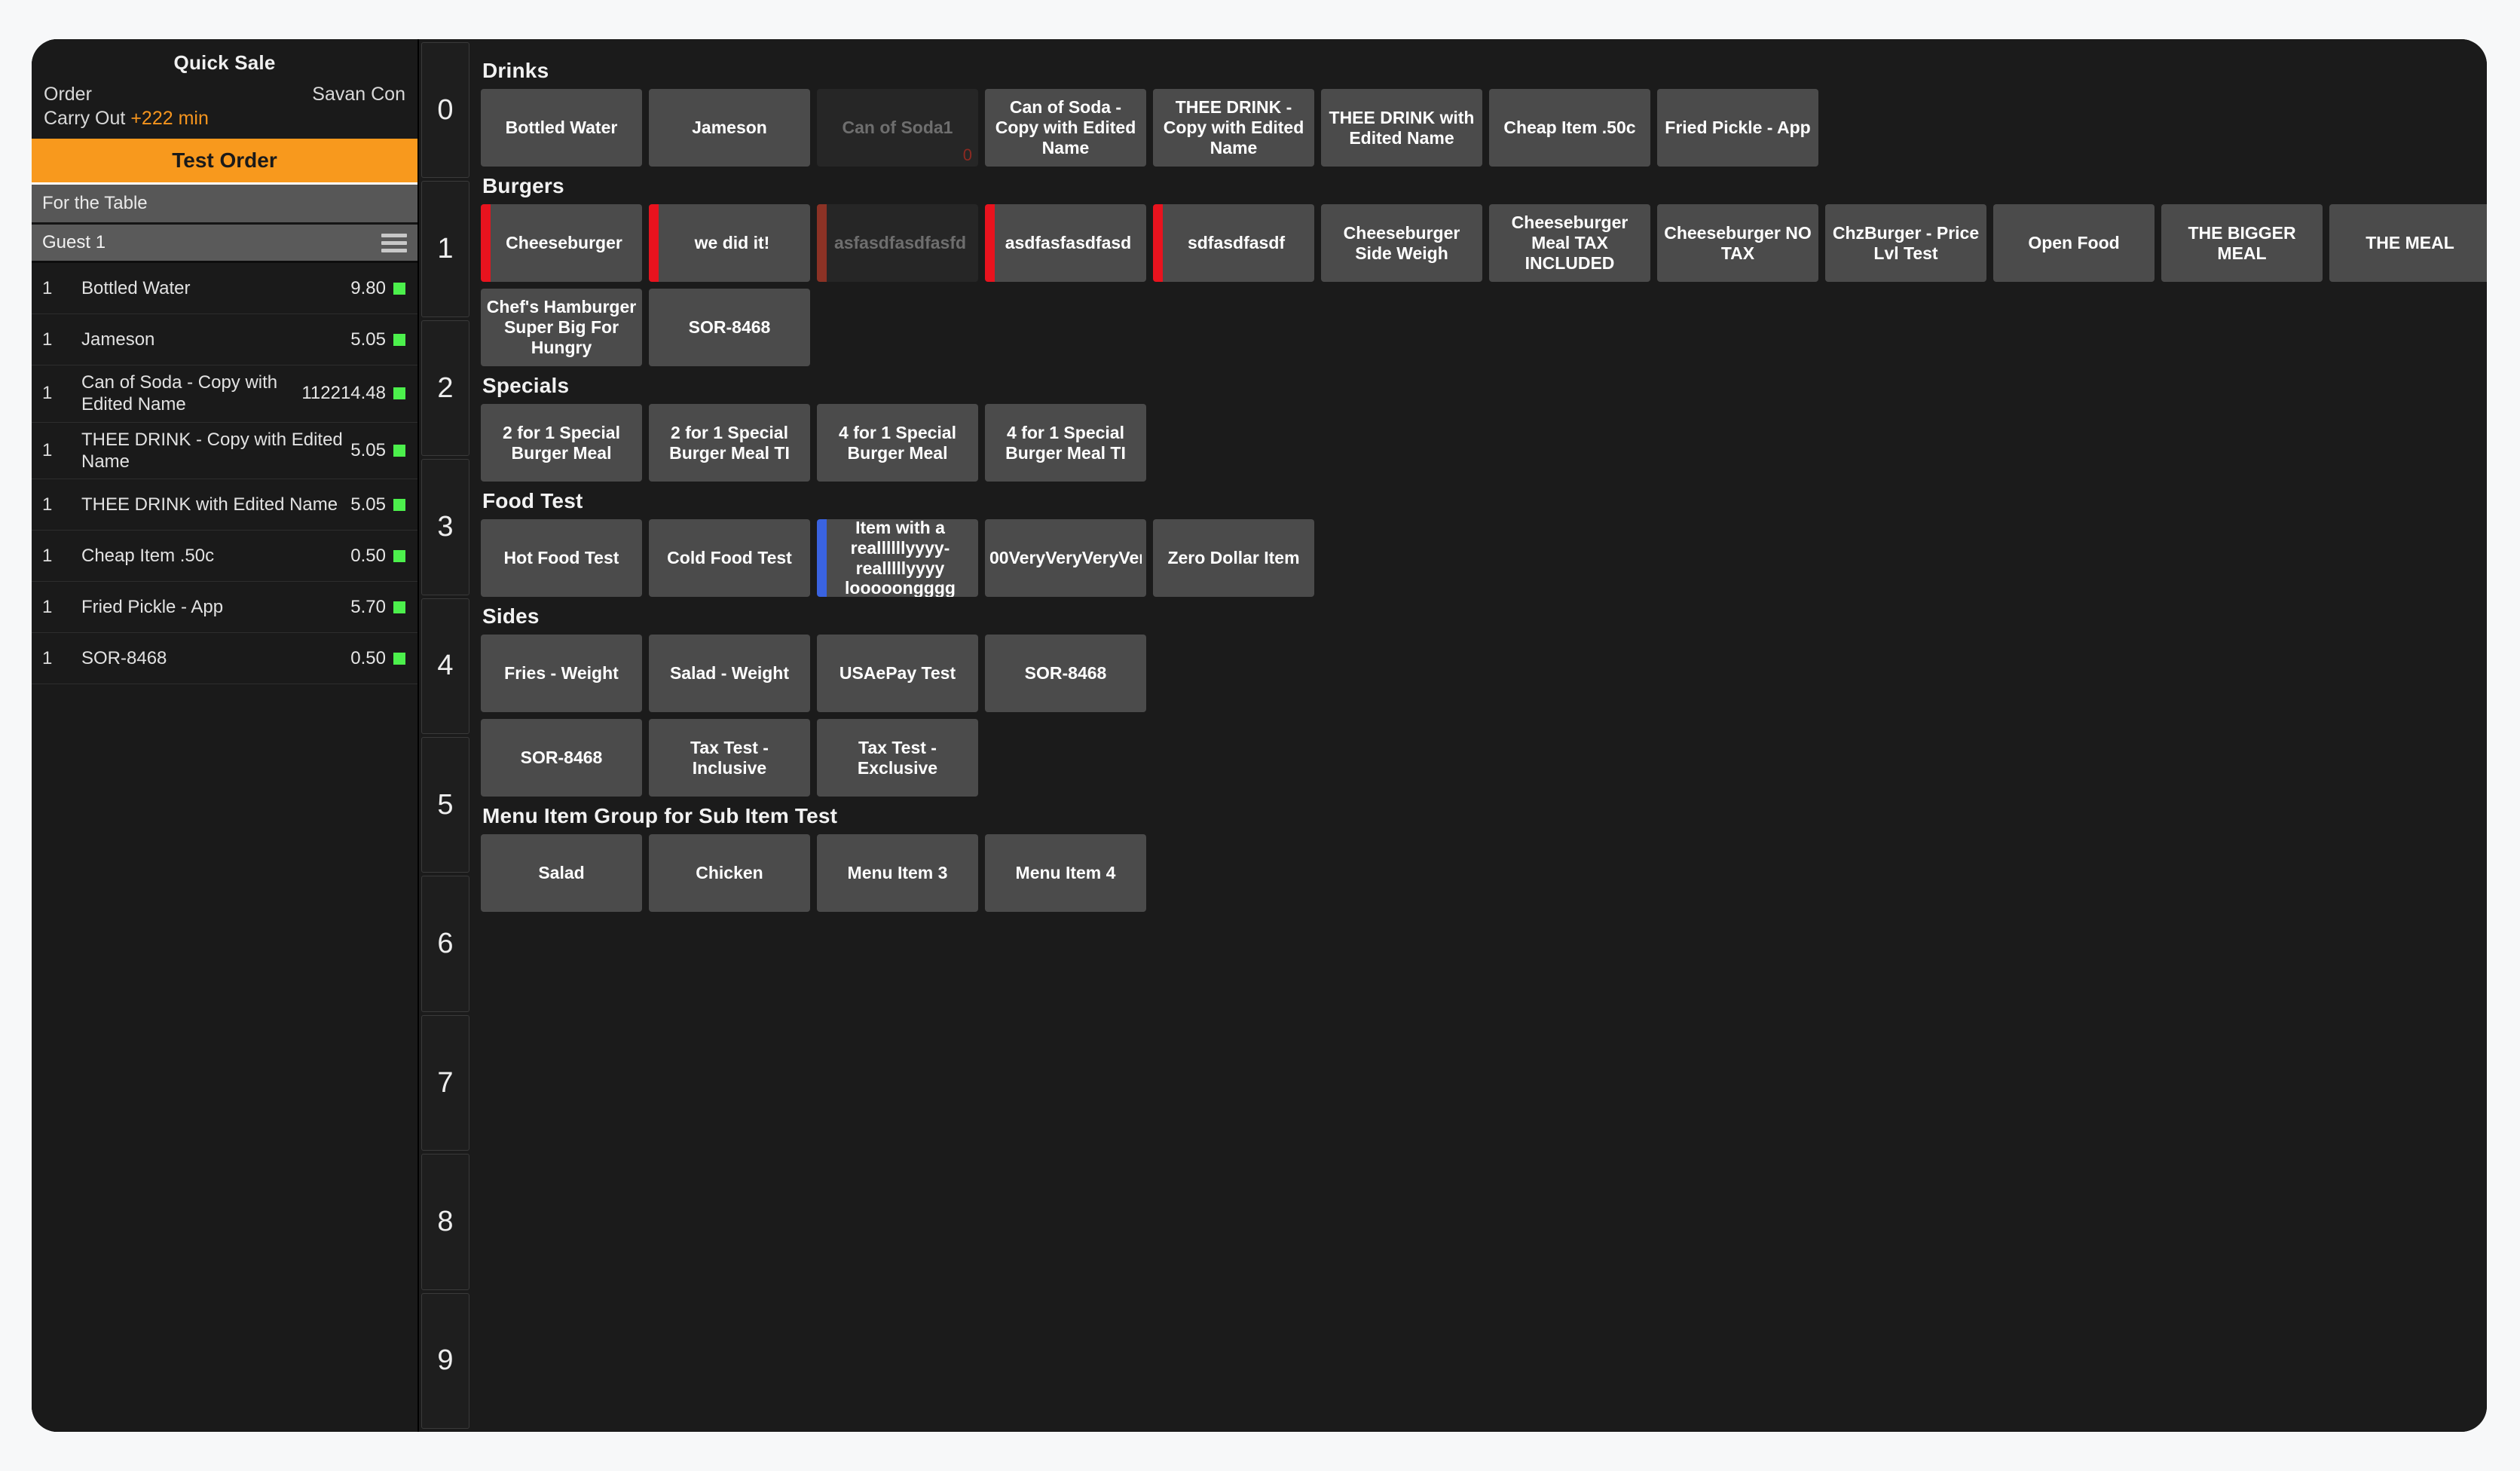 Image resolution: width=2520 pixels, height=1471 pixels. I want to click on menu-item-button: THE BIGGER MEAL, so click(2242, 243).